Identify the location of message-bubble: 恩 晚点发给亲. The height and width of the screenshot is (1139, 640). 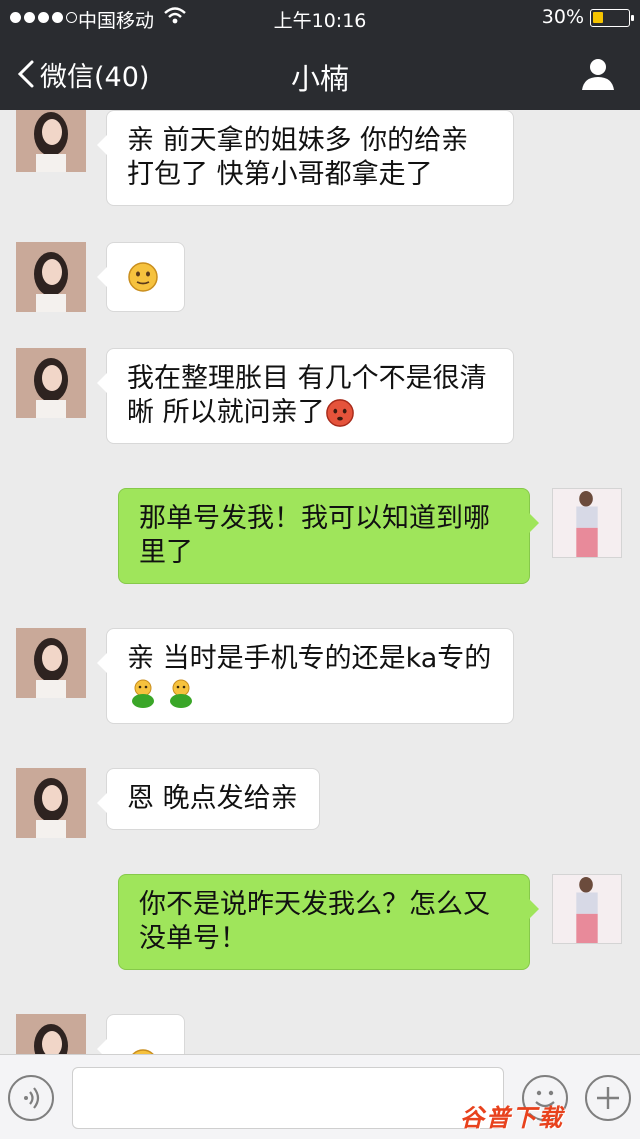
(208, 799).